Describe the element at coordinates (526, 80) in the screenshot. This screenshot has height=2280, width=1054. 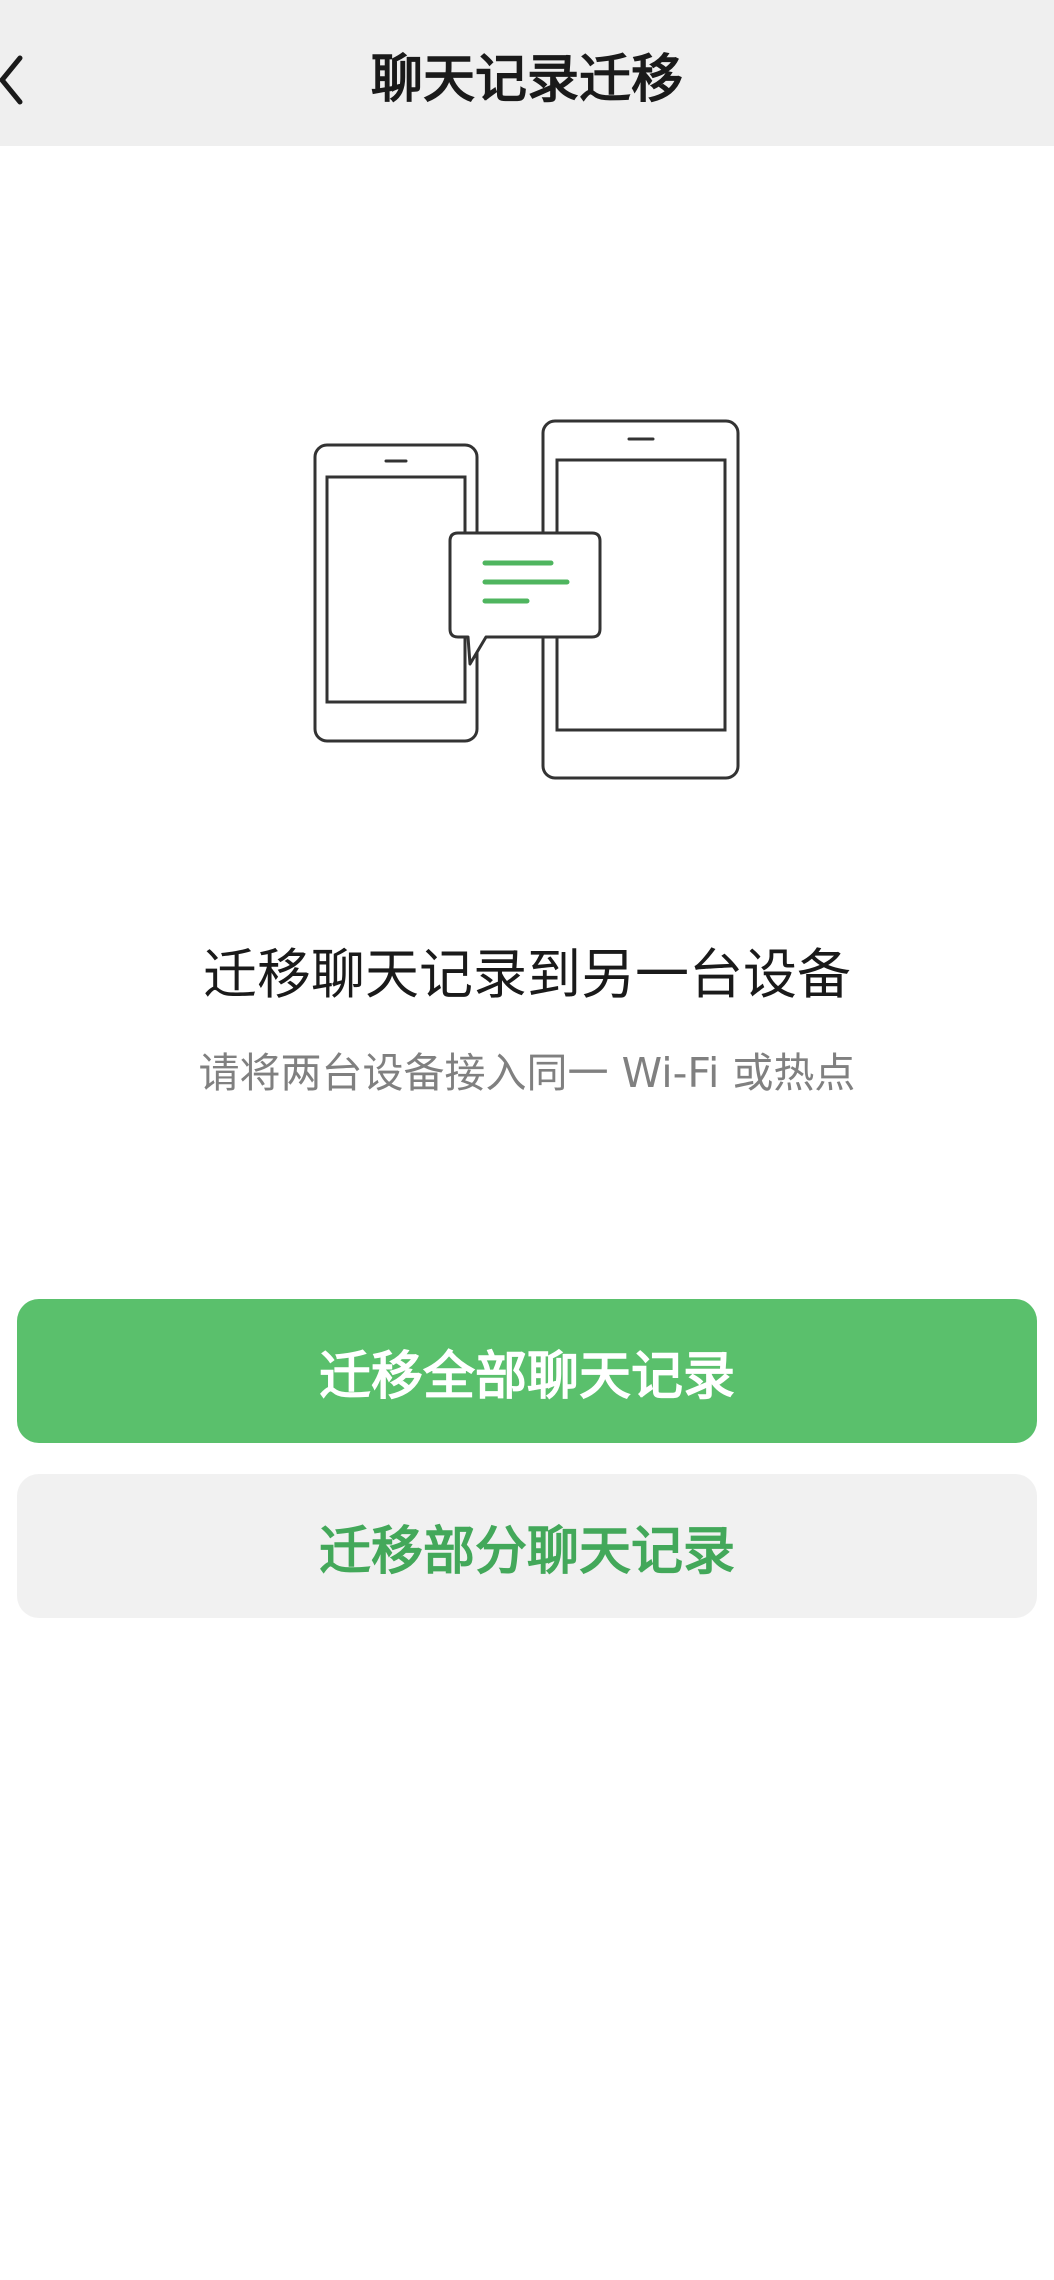
I see `page-title: 聊天记录迁移` at that location.